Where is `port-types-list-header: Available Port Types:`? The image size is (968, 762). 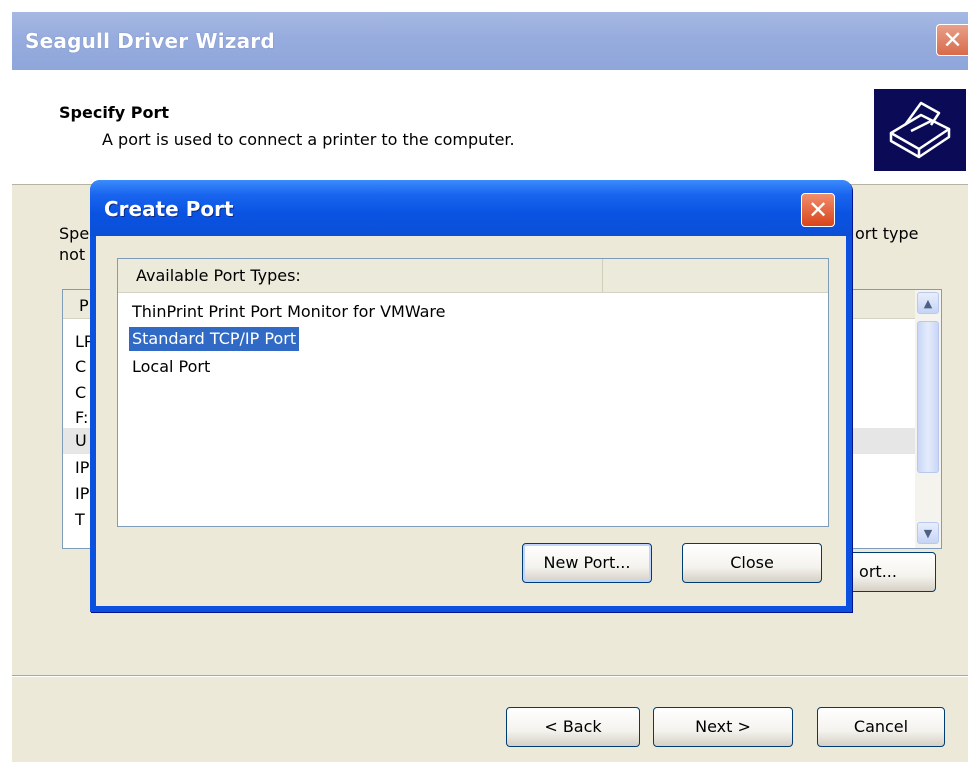
port-types-list-header: Available Port Types: is located at coordinates (473, 276).